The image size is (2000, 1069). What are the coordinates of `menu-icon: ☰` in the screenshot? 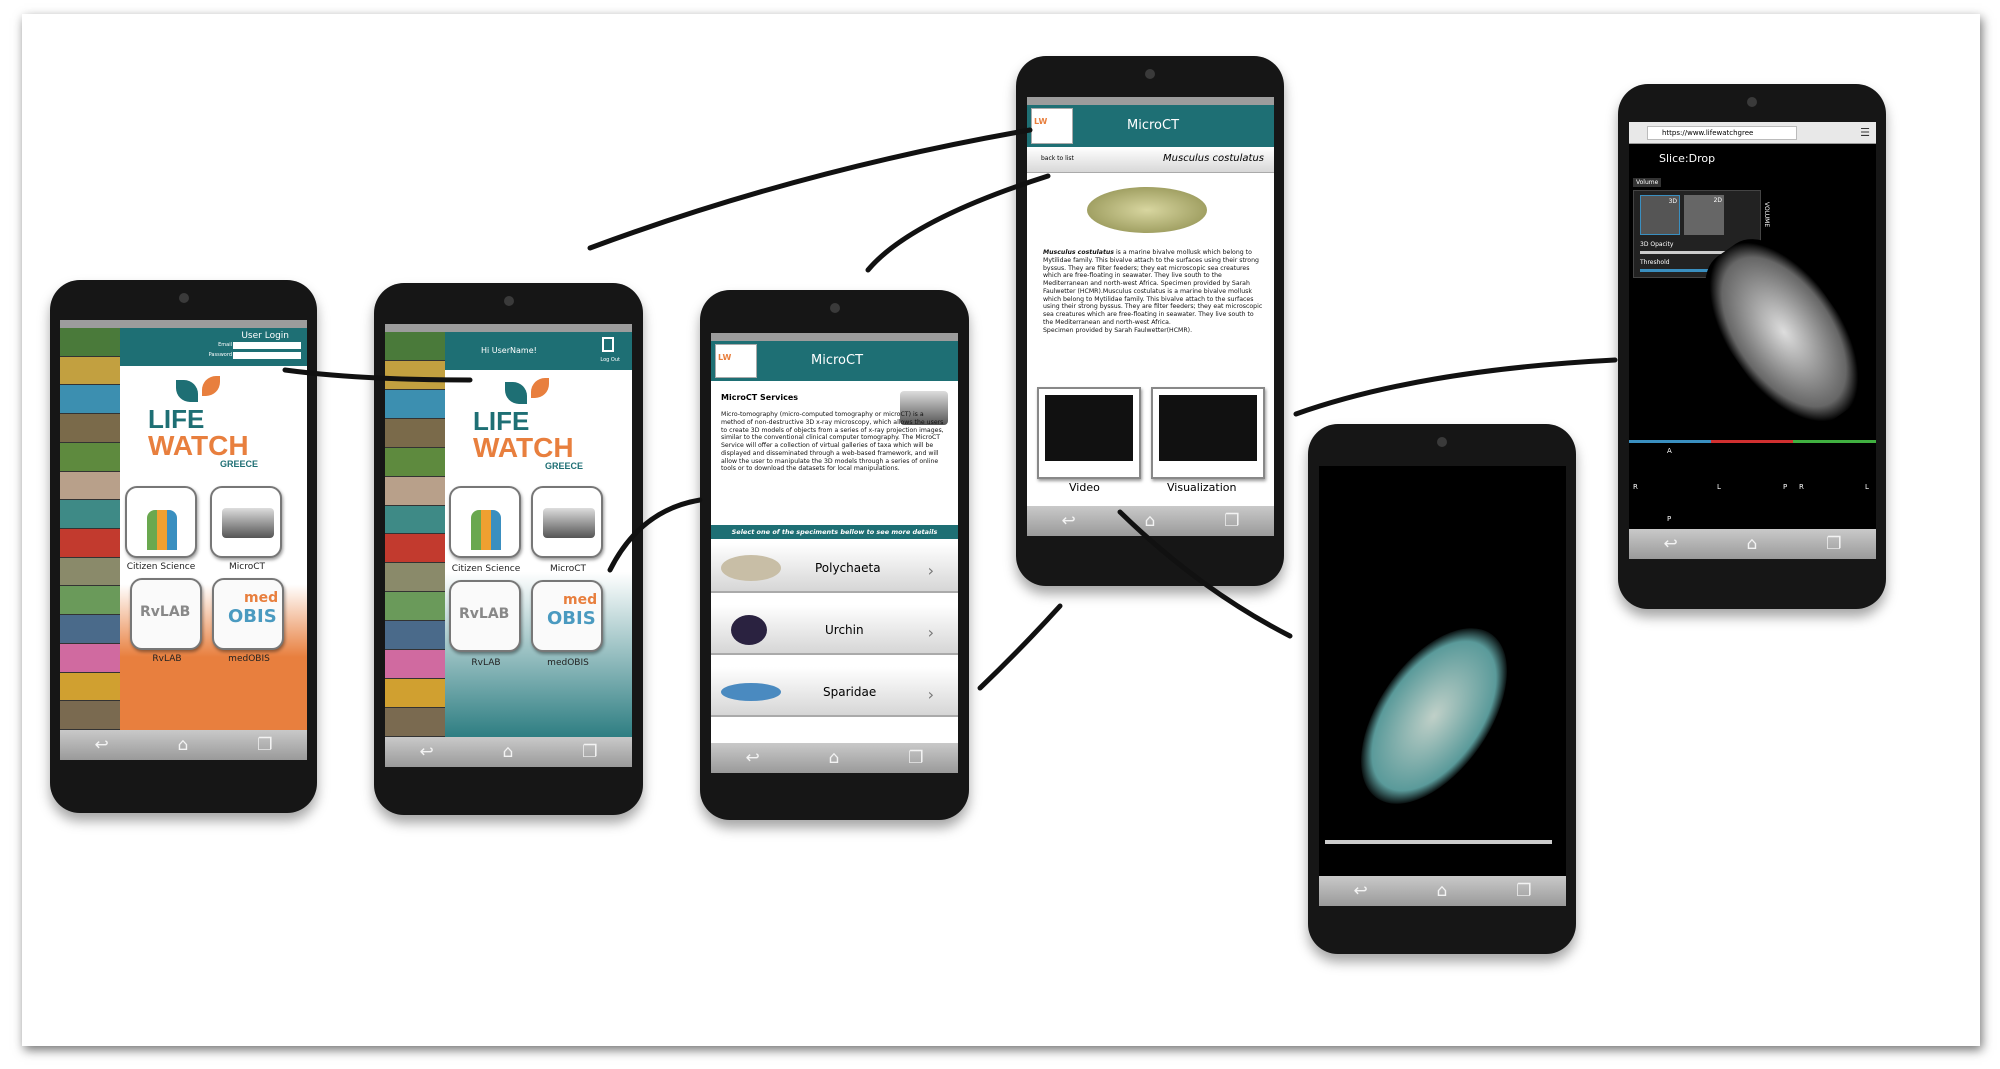 It's located at (1865, 132).